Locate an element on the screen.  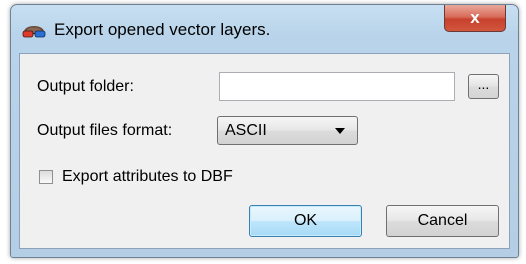
export-dbf-checkbox is located at coordinates (46, 177).